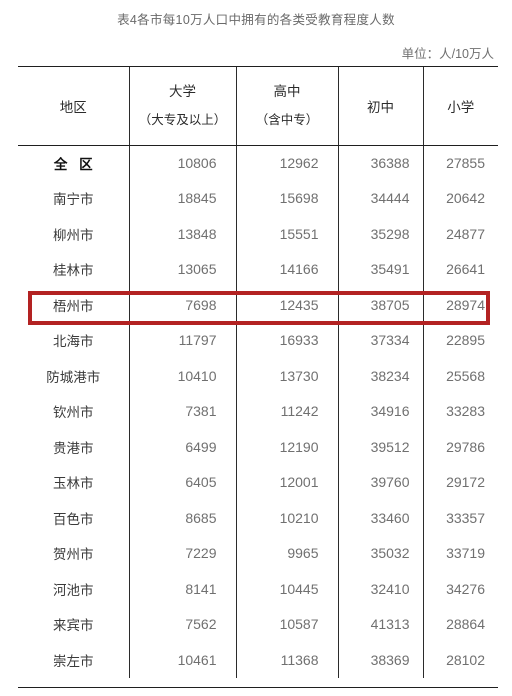 The width and height of the screenshot is (512, 696). What do you see at coordinates (182, 624) in the screenshot?
I see `cell-university: 7562` at bounding box center [182, 624].